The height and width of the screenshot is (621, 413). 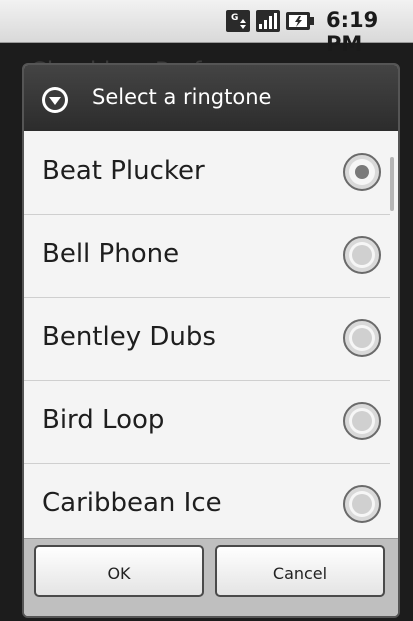 I want to click on gsm-data-icon: G, so click(x=238, y=21).